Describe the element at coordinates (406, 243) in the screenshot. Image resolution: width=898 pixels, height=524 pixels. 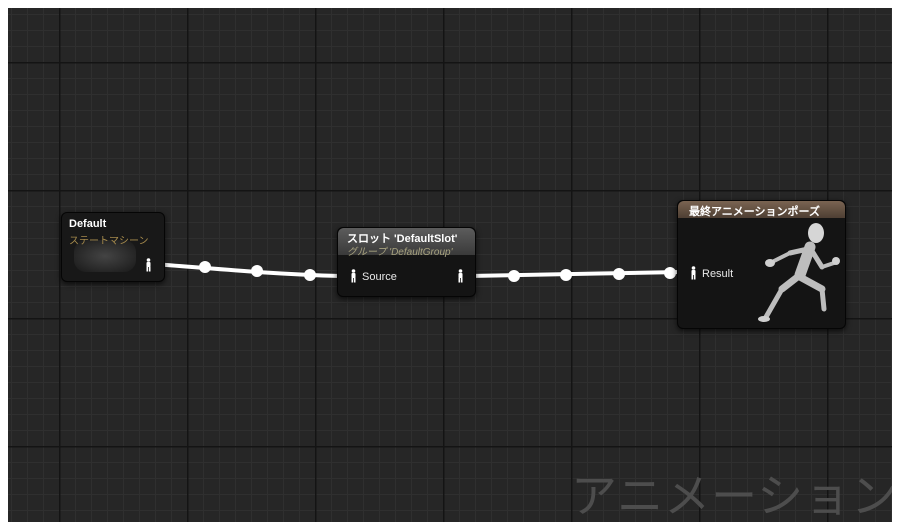
I see `node-header: スロット 'DefaultSlot' グループ 'DefaultGroup'` at that location.